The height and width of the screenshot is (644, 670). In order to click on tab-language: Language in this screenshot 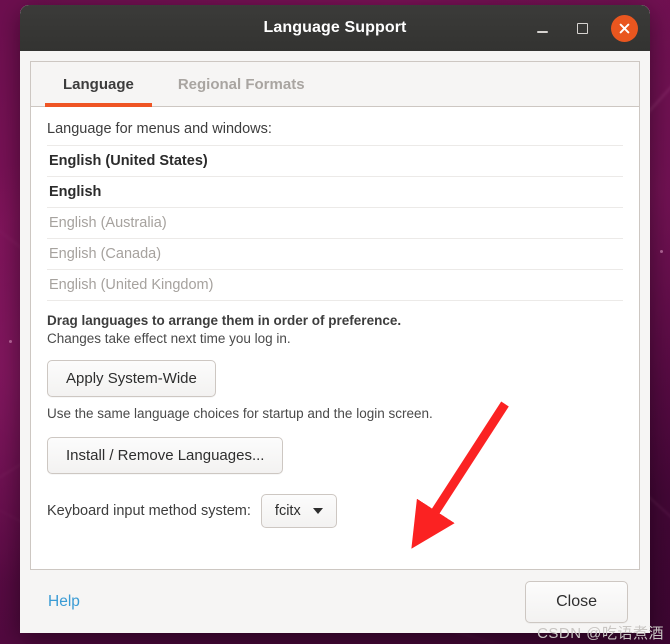, I will do `click(98, 84)`.